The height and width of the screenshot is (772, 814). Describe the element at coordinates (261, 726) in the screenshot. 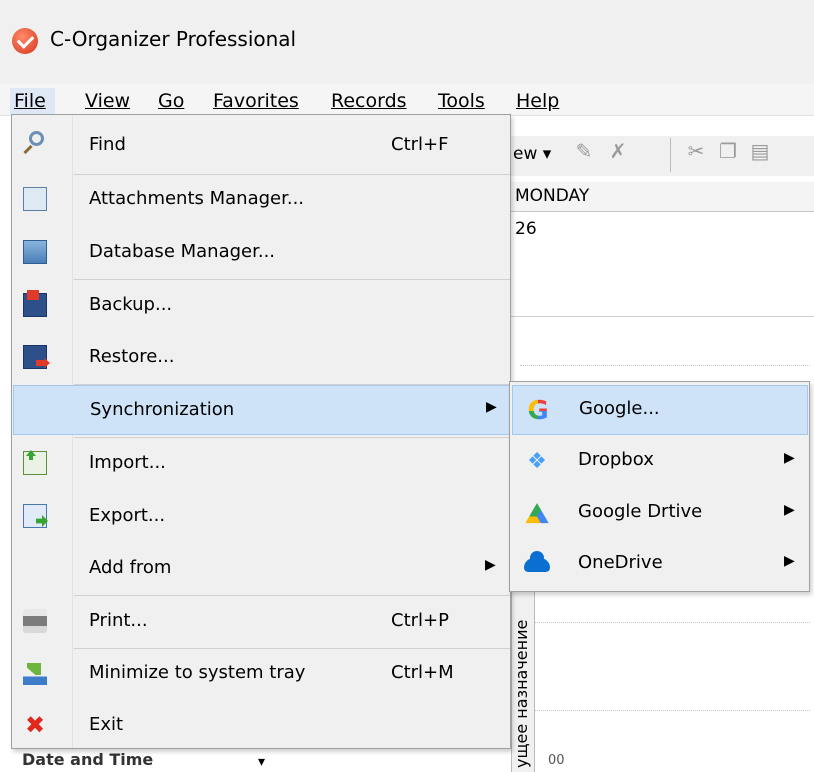

I see `menu-item-exit: ✖ Exit` at that location.